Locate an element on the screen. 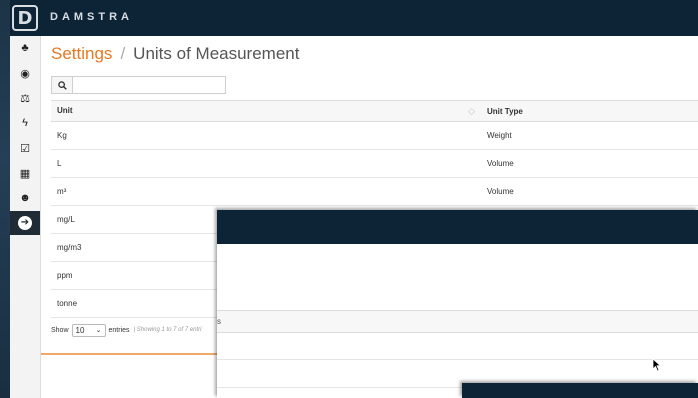 The width and height of the screenshot is (698, 398). sort-icon: ◇ is located at coordinates (471, 111).